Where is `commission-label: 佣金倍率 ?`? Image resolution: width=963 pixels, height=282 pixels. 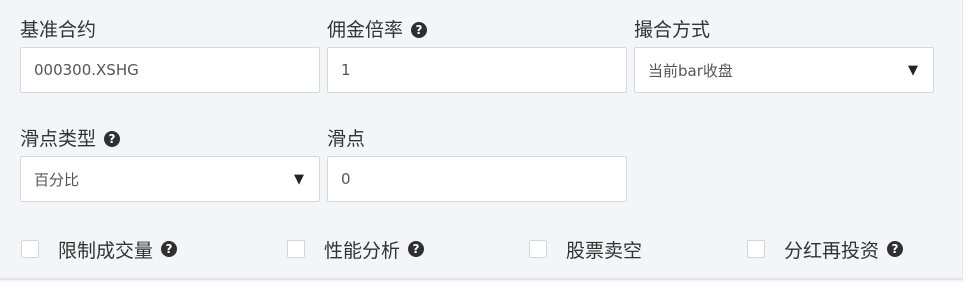
commission-label: 佣金倍率 ? is located at coordinates (377, 30).